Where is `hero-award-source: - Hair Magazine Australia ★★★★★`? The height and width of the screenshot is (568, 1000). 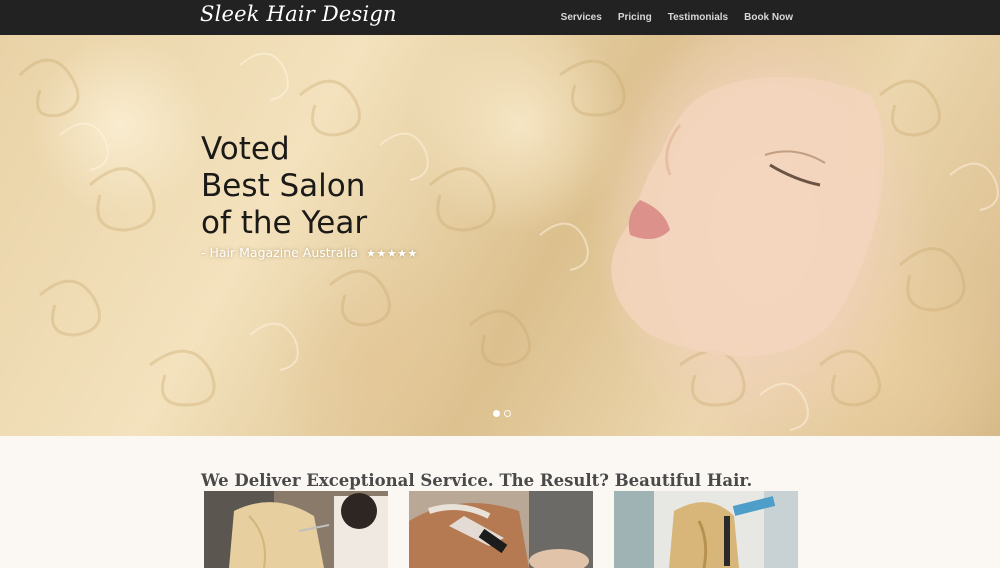
hero-award-source: - Hair Magazine Australia ★★★★★ is located at coordinates (309, 252).